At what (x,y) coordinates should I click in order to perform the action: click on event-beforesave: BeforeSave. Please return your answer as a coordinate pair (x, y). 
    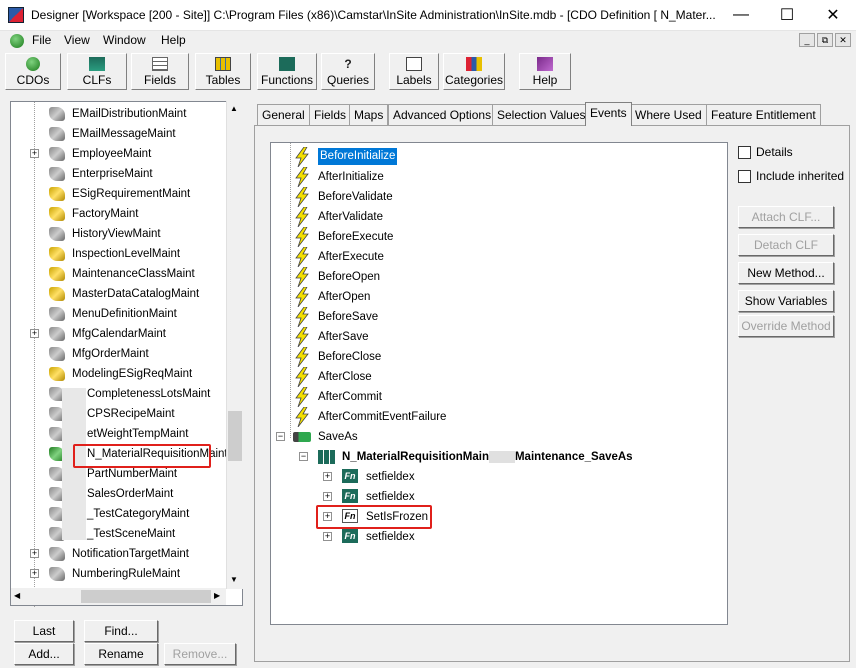
    Looking at the image, I should click on (348, 317).